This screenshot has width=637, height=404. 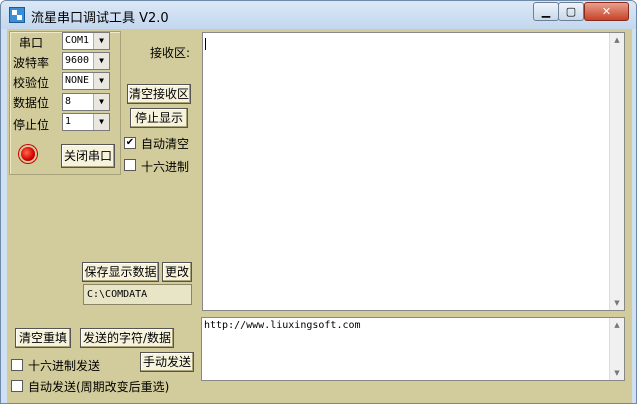 What do you see at coordinates (77, 80) in the screenshot?
I see `parity-value: NONE` at bounding box center [77, 80].